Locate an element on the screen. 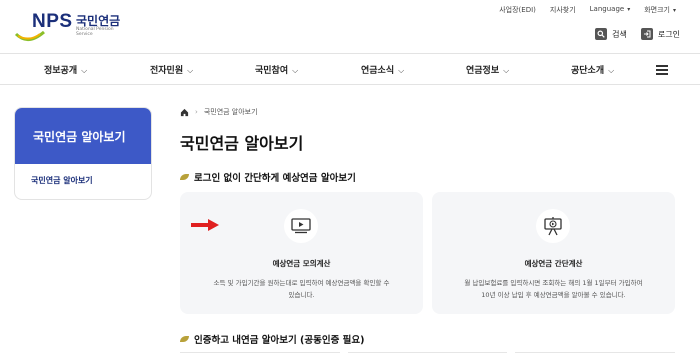 This screenshot has width=700, height=356. section-title-text: 인증하고 내연금 알아보기 (공동인증 필요) is located at coordinates (279, 340).